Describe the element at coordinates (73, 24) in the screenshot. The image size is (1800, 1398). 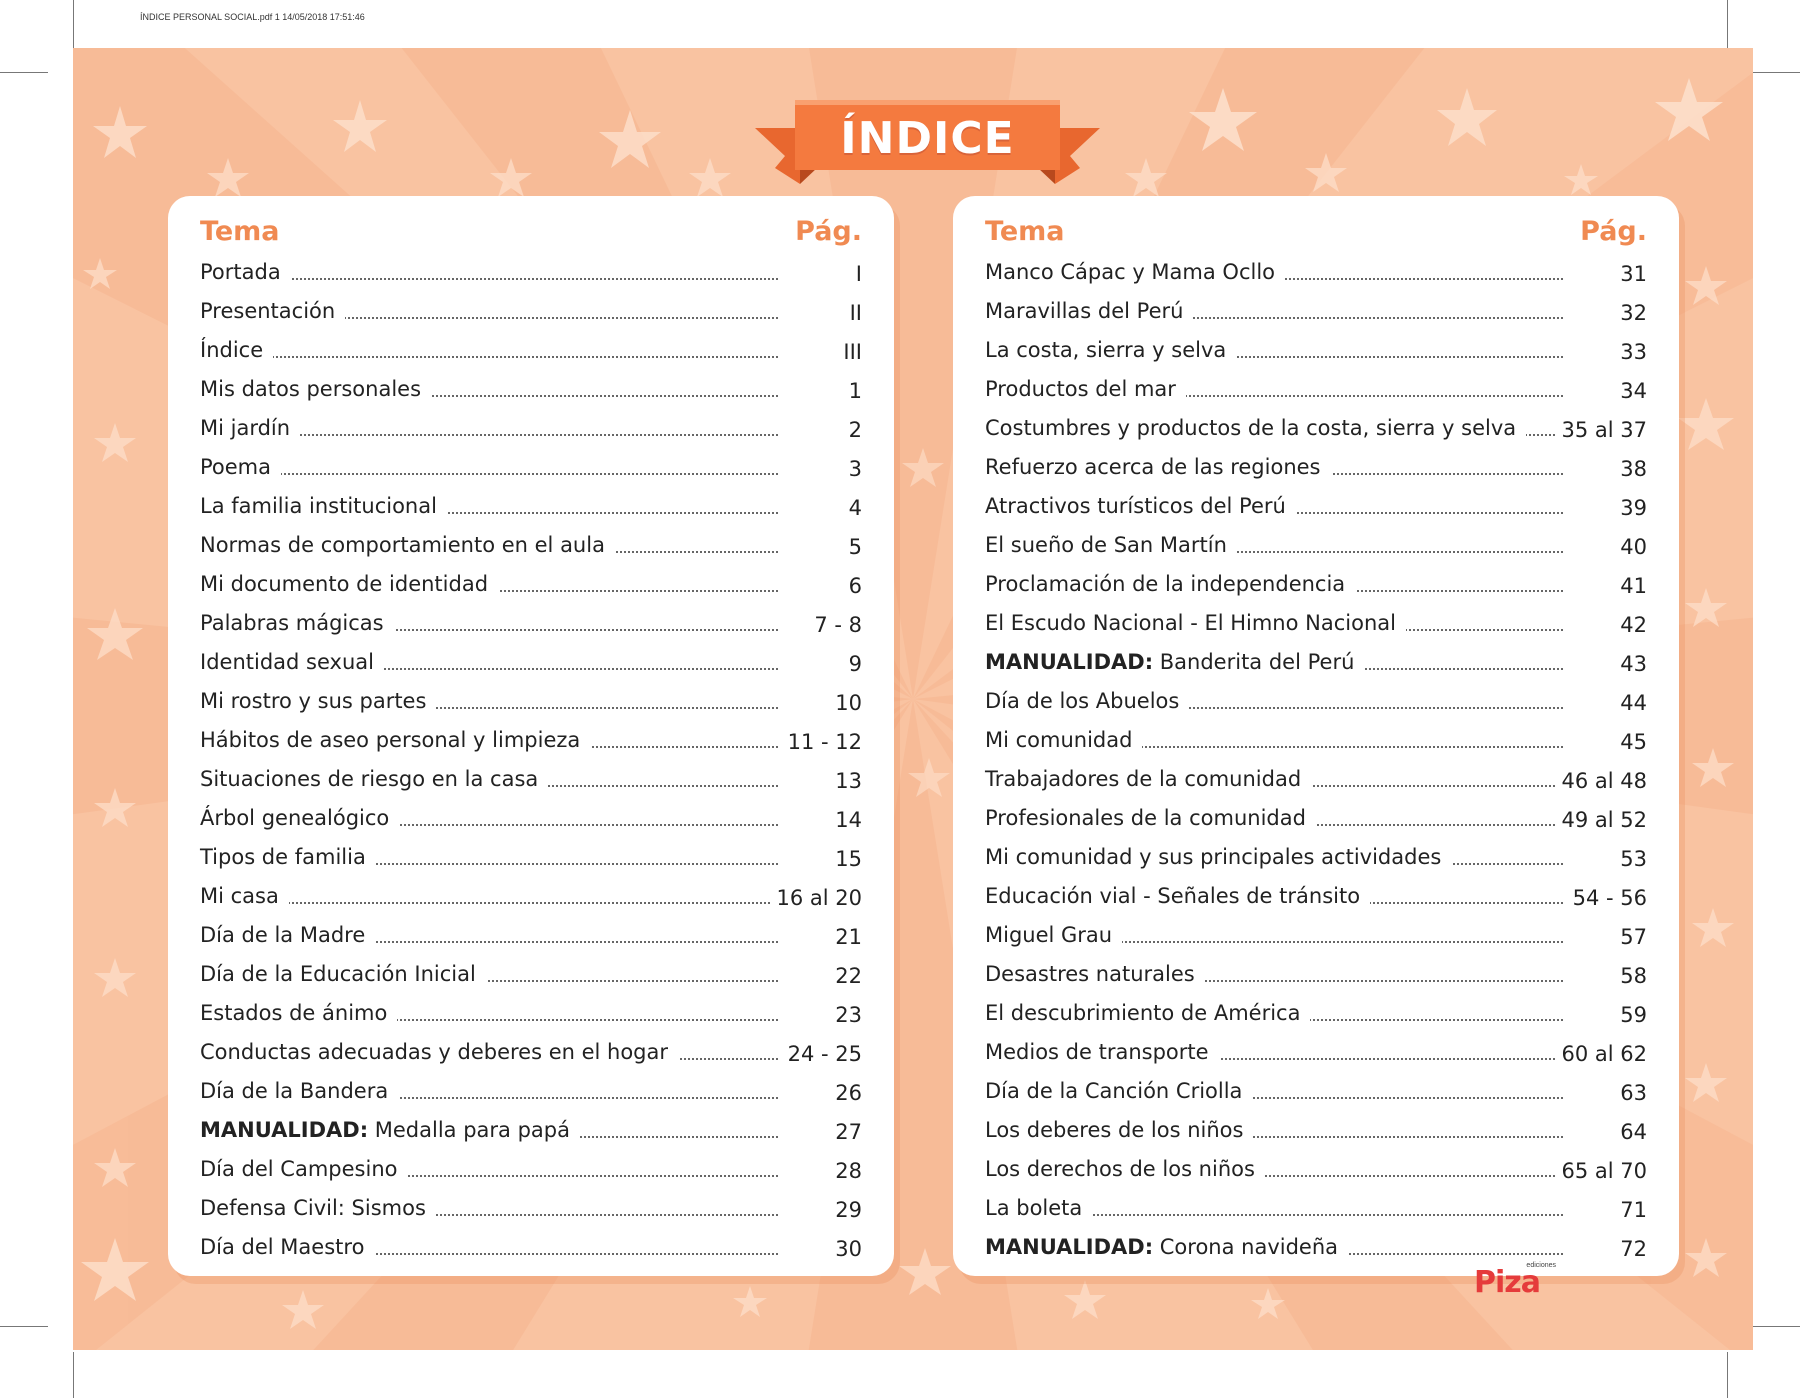
I see `crop-mark` at that location.